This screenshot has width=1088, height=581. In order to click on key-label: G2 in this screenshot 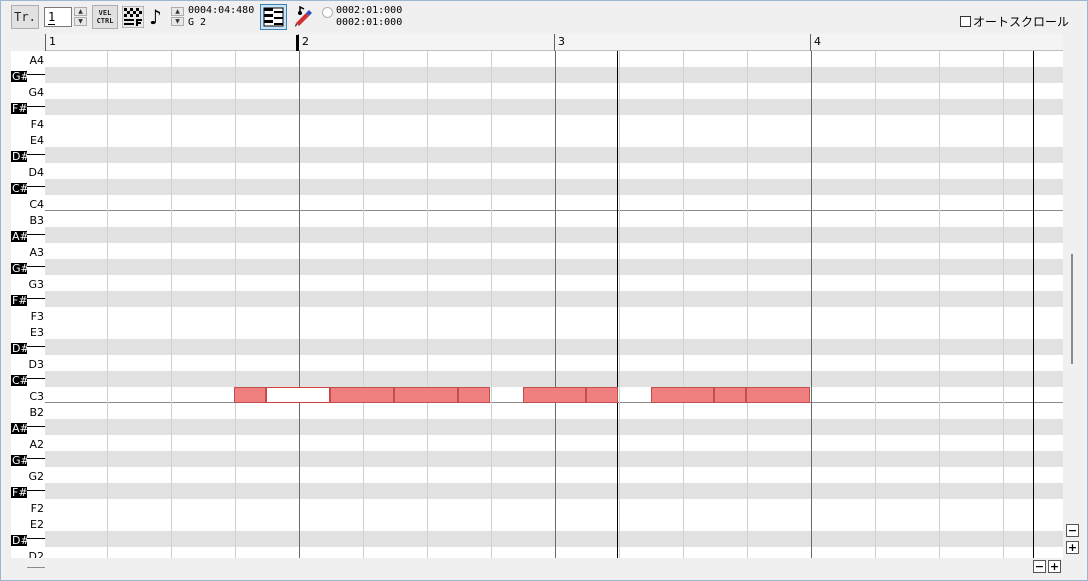, I will do `click(36, 476)`.